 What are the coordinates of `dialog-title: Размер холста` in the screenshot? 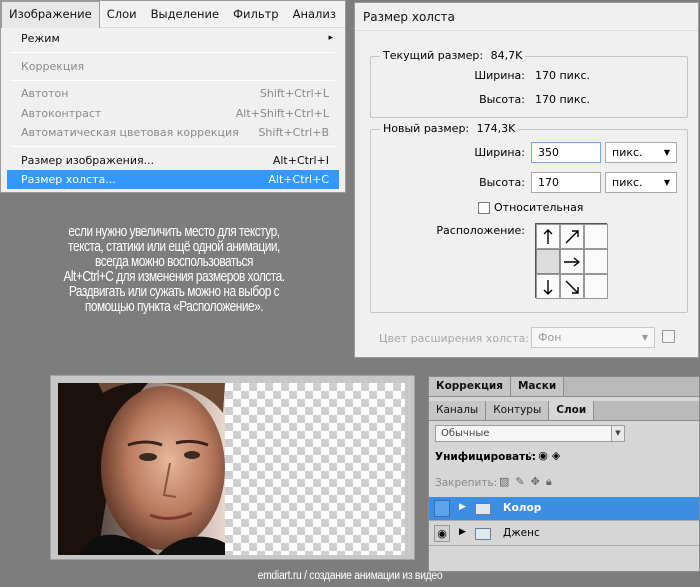 It's located at (526, 17).